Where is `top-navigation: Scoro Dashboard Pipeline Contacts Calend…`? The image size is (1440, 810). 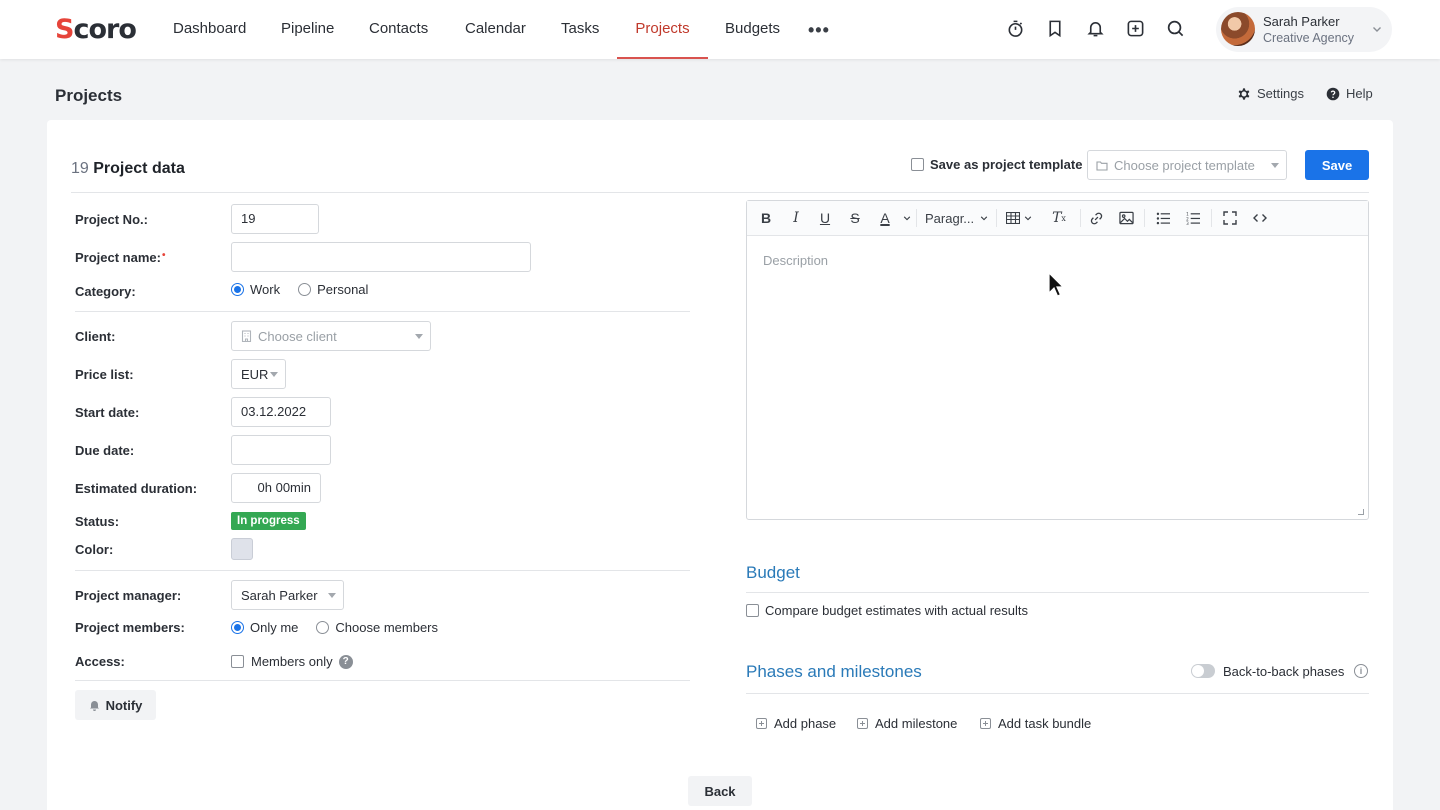 top-navigation: Scoro Dashboard Pipeline Contacts Calend… is located at coordinates (720, 29).